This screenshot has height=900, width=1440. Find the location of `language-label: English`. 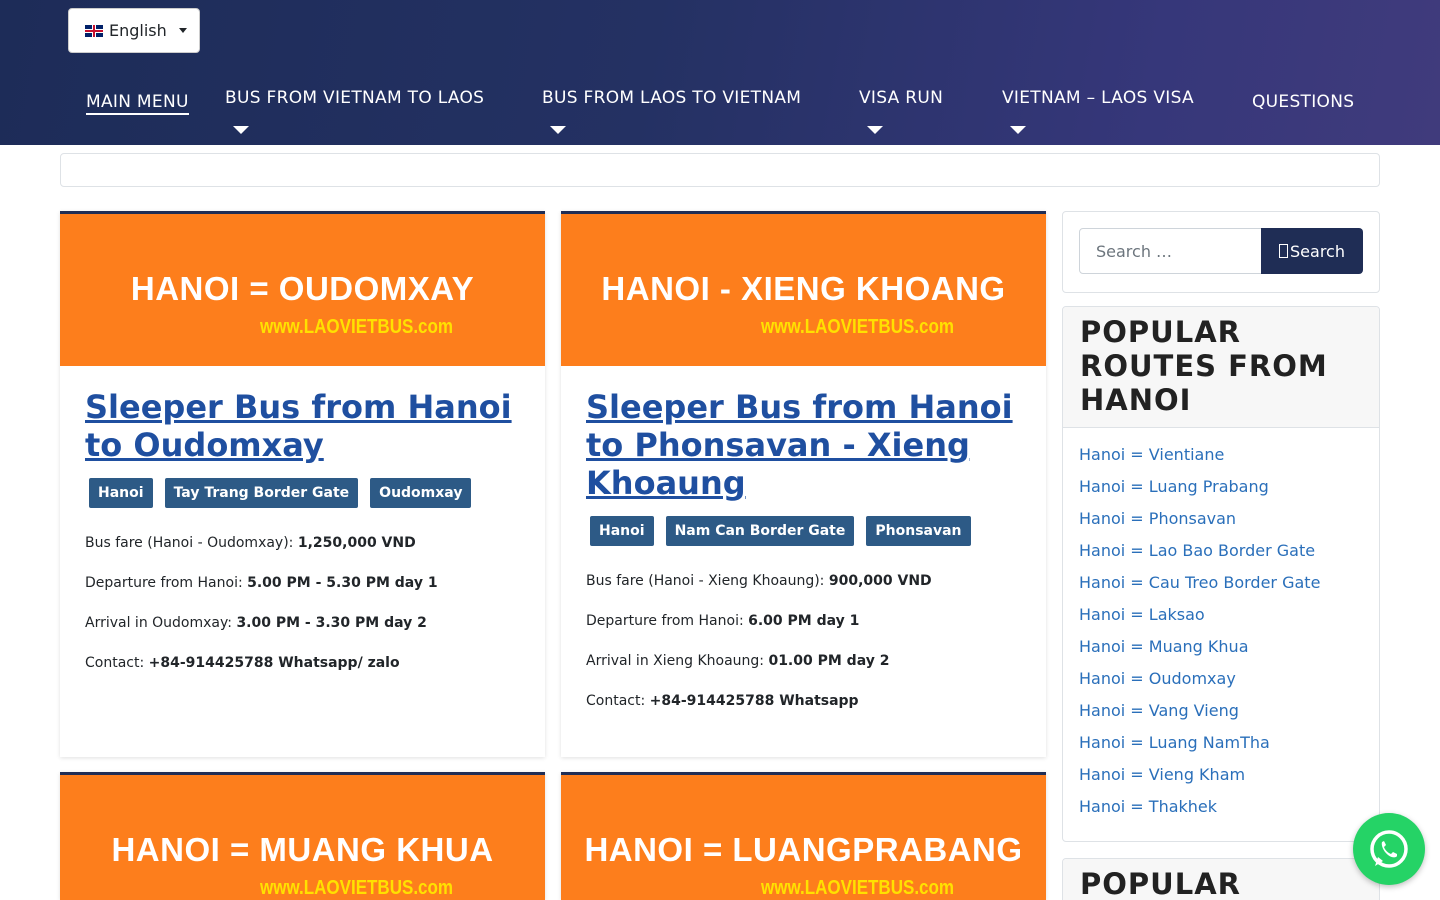

language-label: English is located at coordinates (138, 30).